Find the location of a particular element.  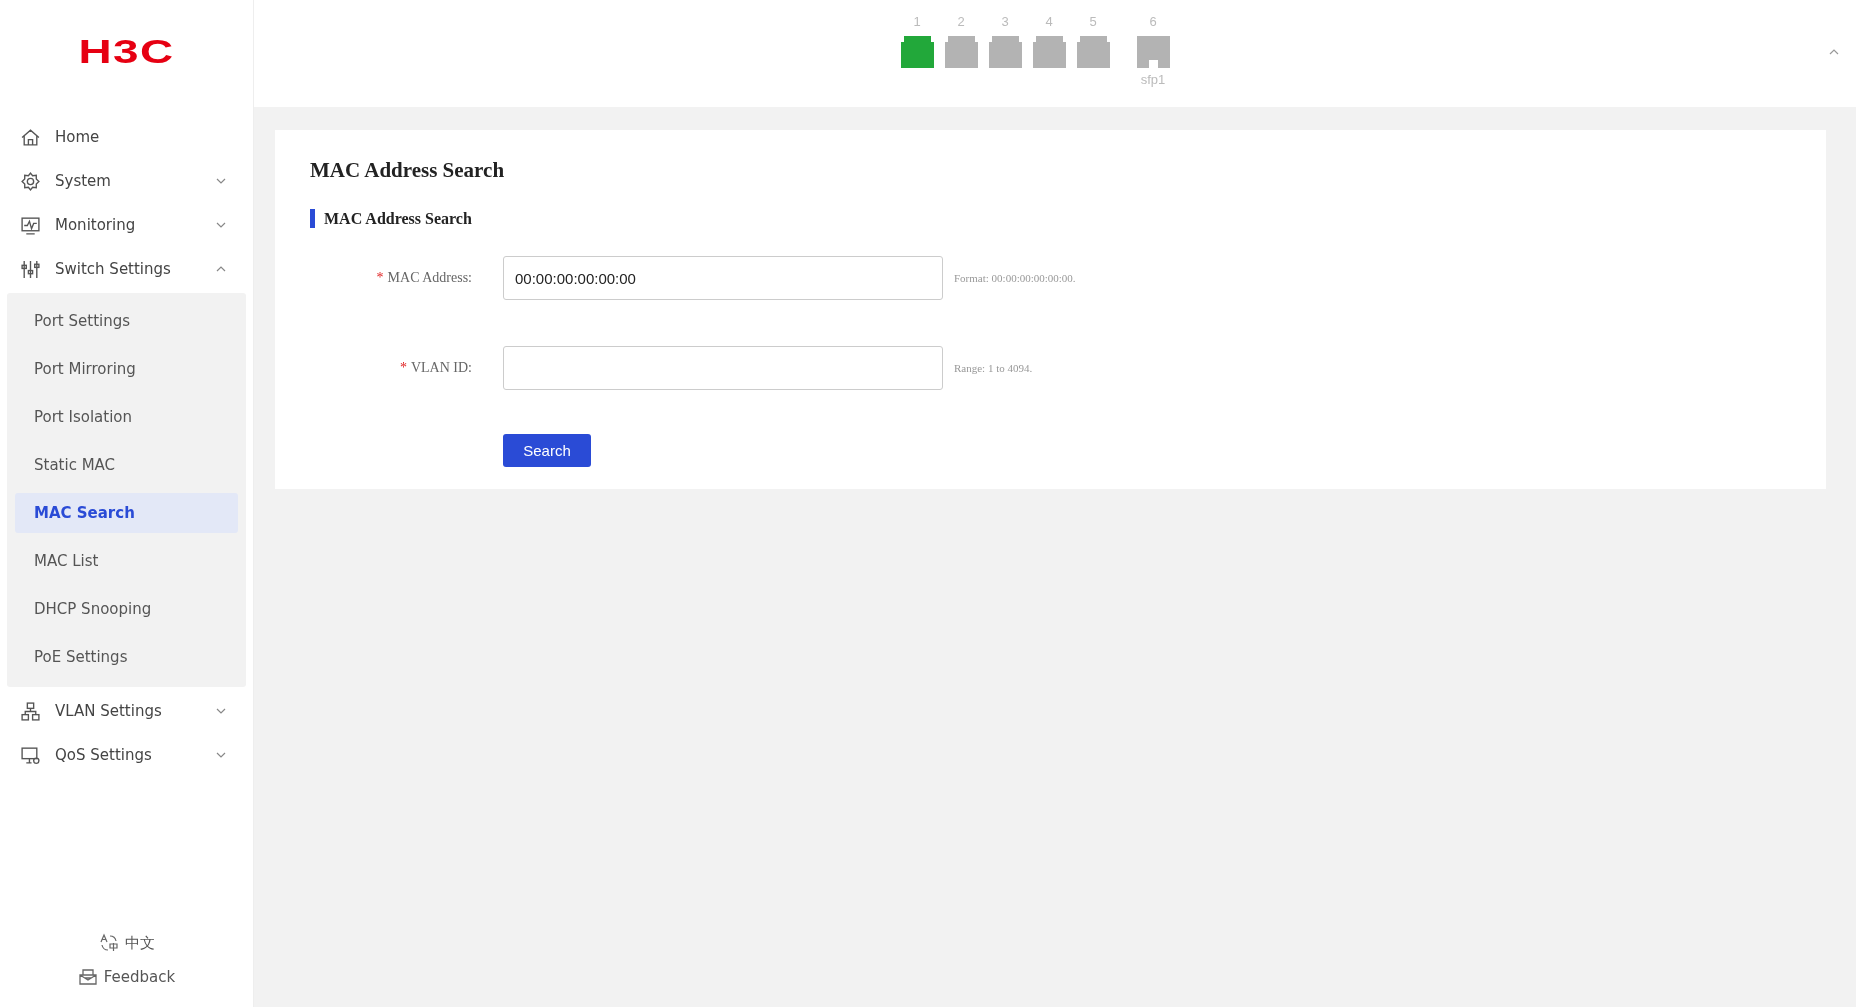

search-button: Search is located at coordinates (547, 450).